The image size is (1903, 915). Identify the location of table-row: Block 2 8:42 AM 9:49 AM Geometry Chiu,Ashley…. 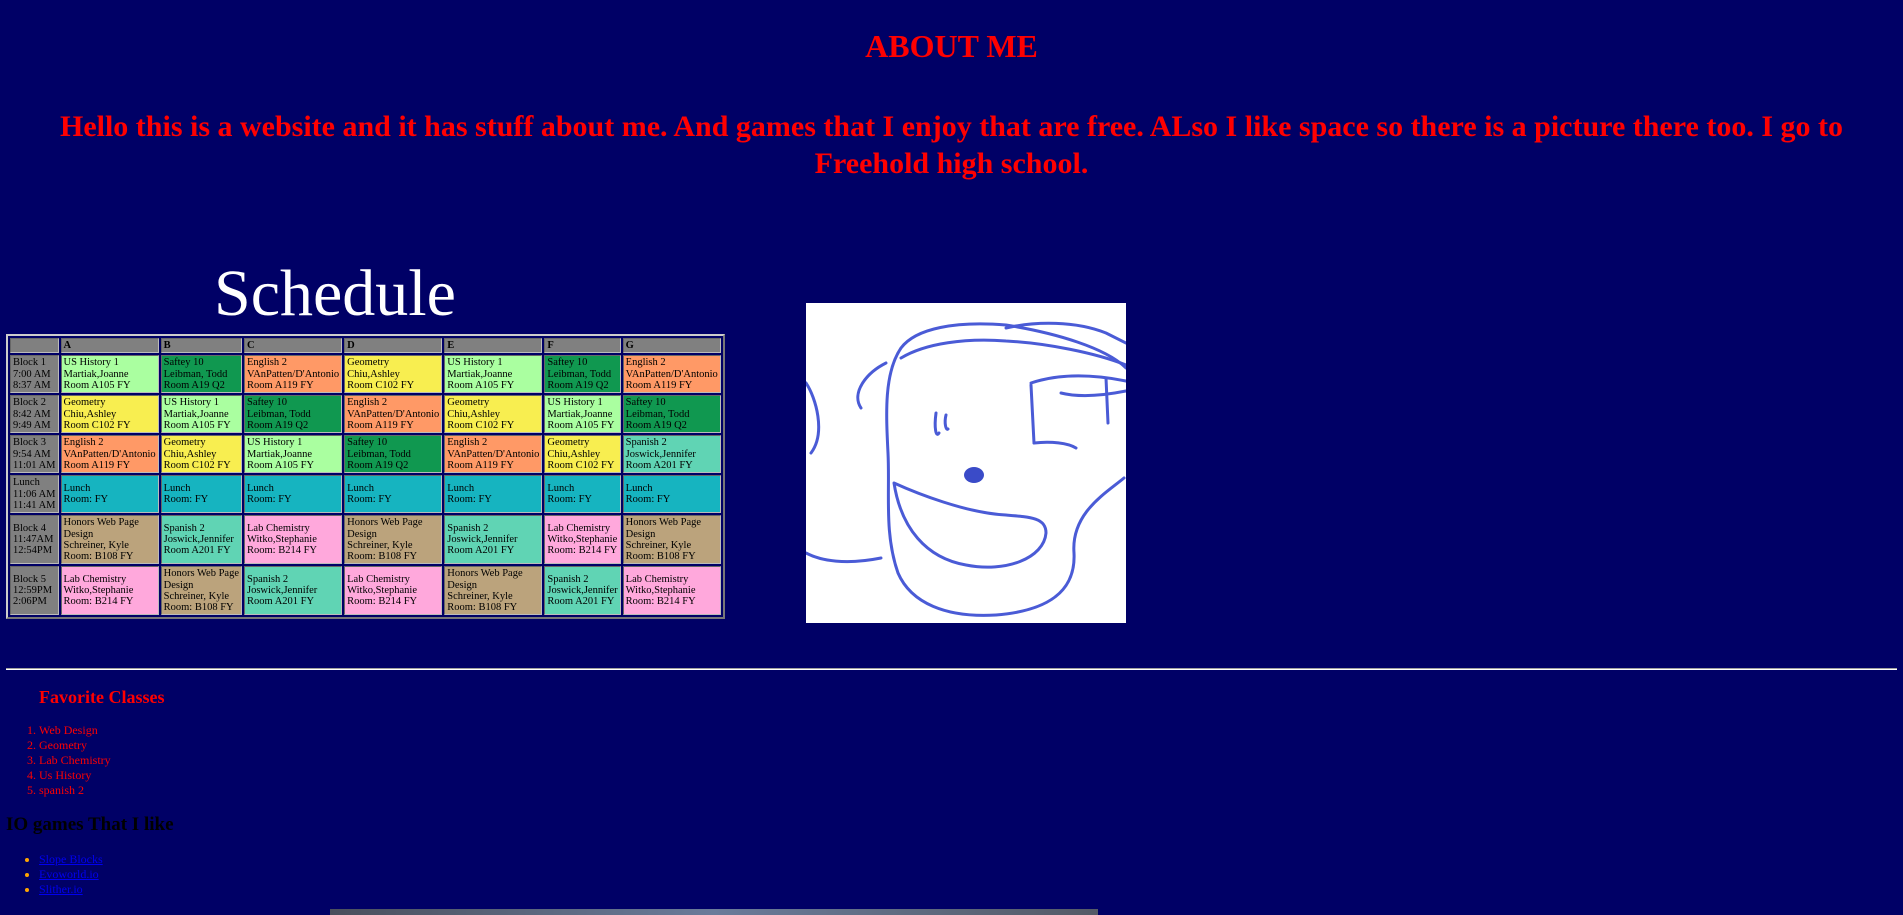
(365, 414).